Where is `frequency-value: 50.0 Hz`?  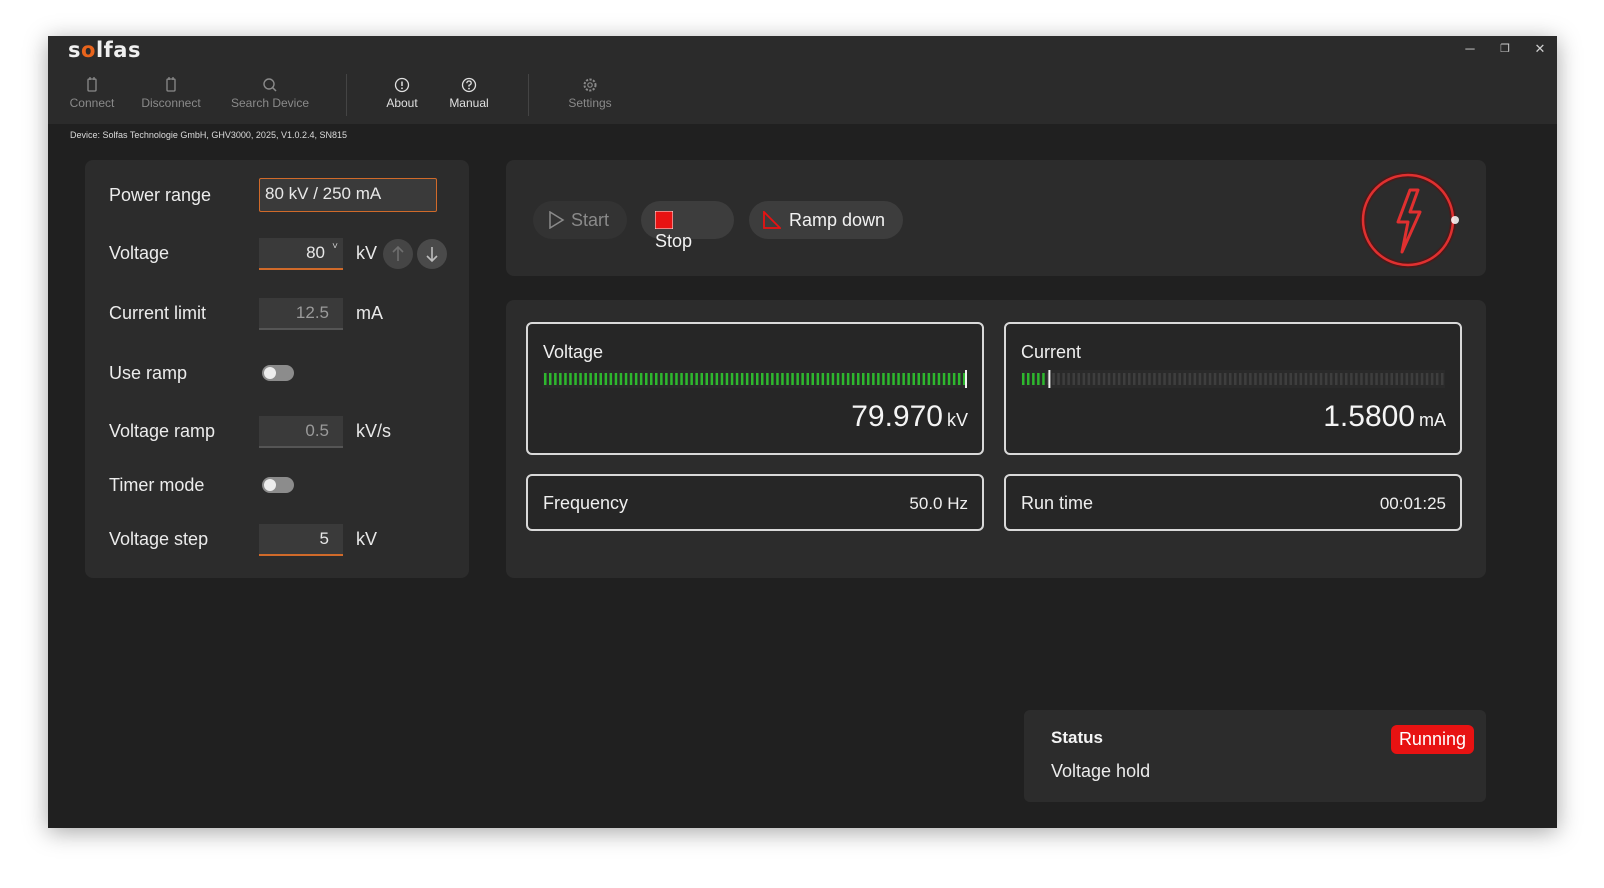
frequency-value: 50.0 Hz is located at coordinates (938, 503).